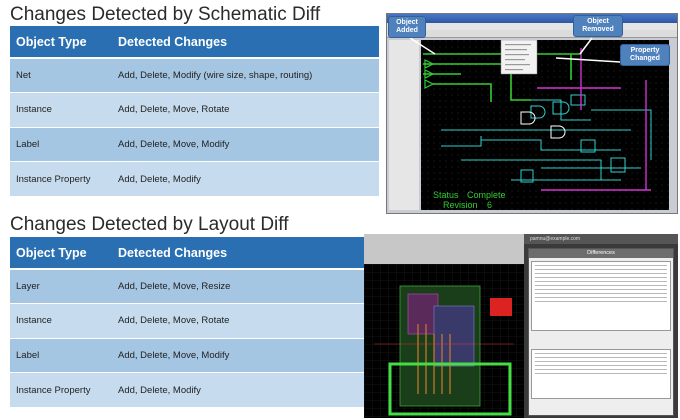  What do you see at coordinates (598, 26) in the screenshot?
I see `object-removed-callout: Object Removed` at bounding box center [598, 26].